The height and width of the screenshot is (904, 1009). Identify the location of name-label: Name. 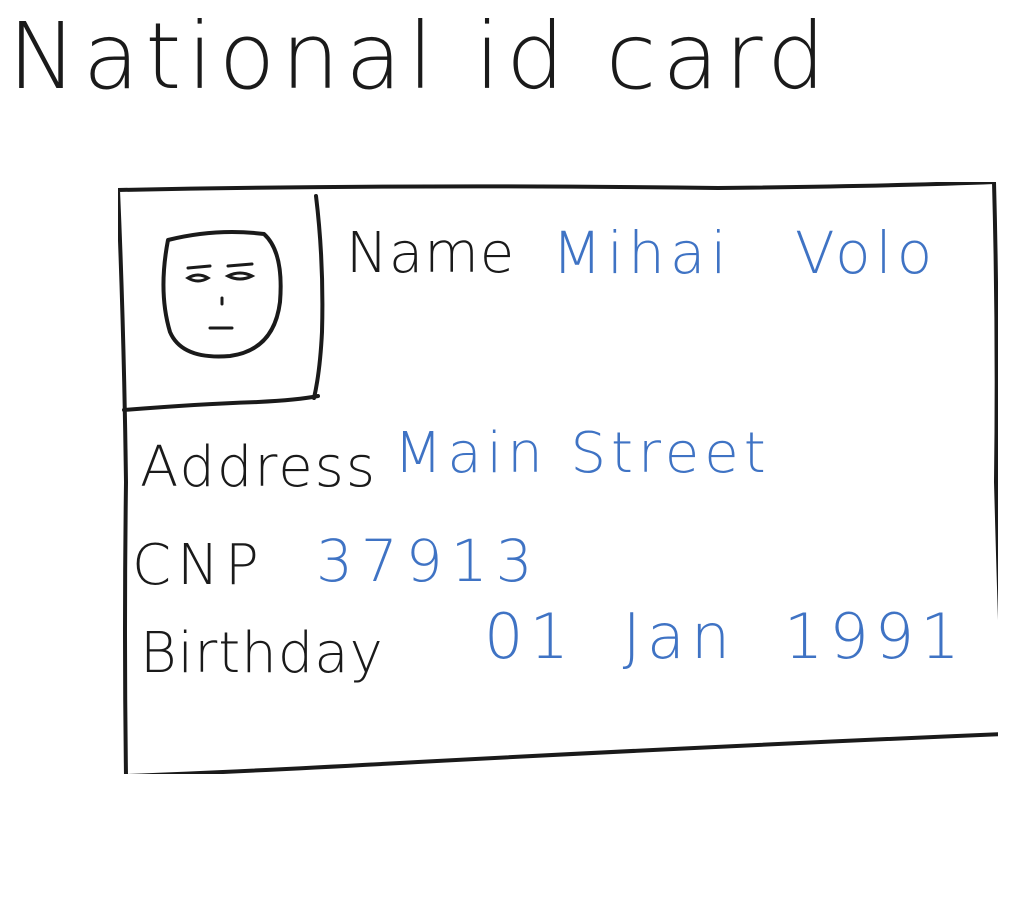
(431, 253).